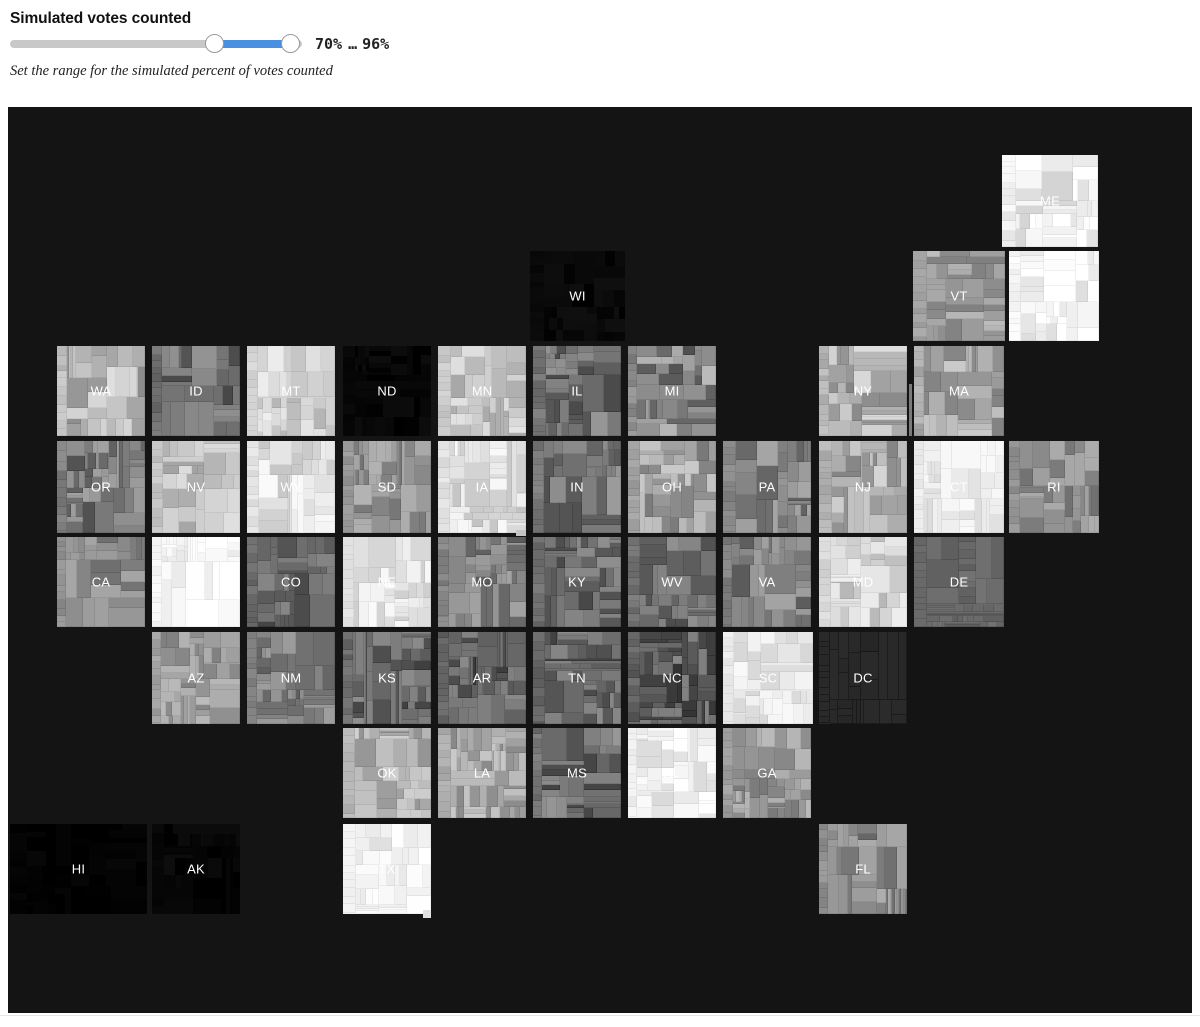 The image size is (1200, 1027). What do you see at coordinates (672, 487) in the screenshot?
I see `state-tile-oh: OH` at bounding box center [672, 487].